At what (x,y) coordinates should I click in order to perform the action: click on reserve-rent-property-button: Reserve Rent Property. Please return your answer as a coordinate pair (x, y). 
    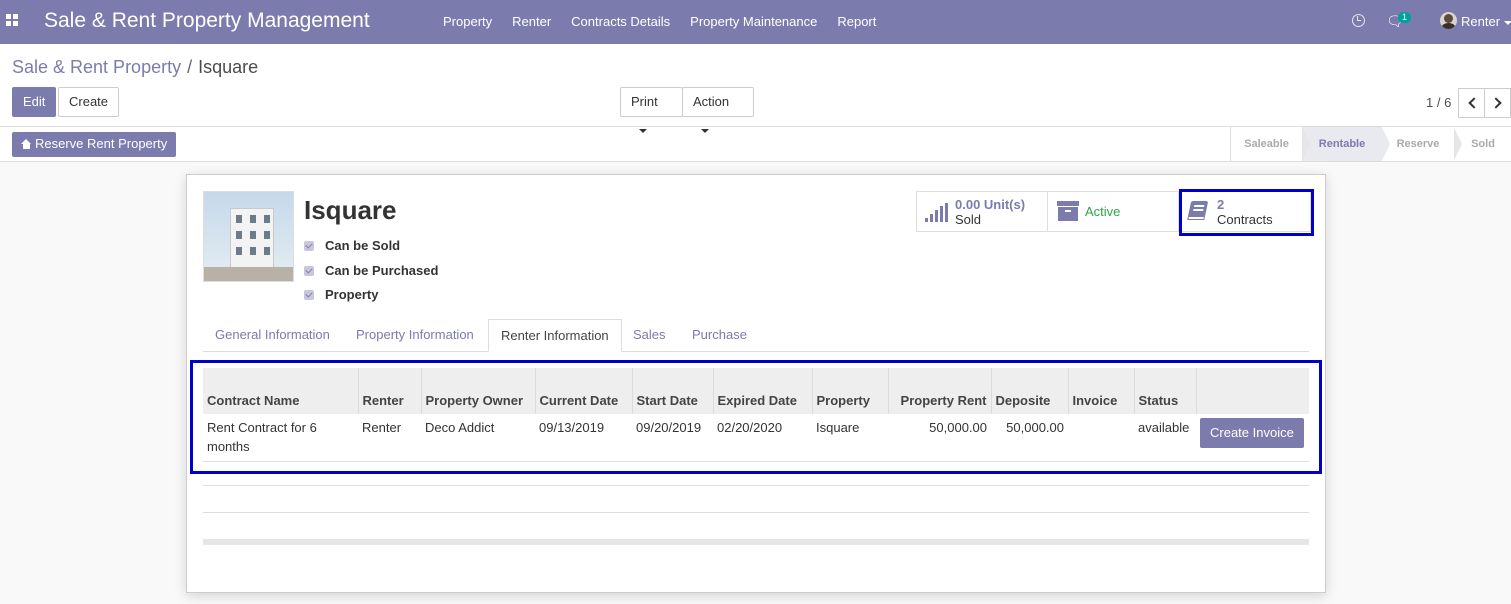
    Looking at the image, I should click on (94, 144).